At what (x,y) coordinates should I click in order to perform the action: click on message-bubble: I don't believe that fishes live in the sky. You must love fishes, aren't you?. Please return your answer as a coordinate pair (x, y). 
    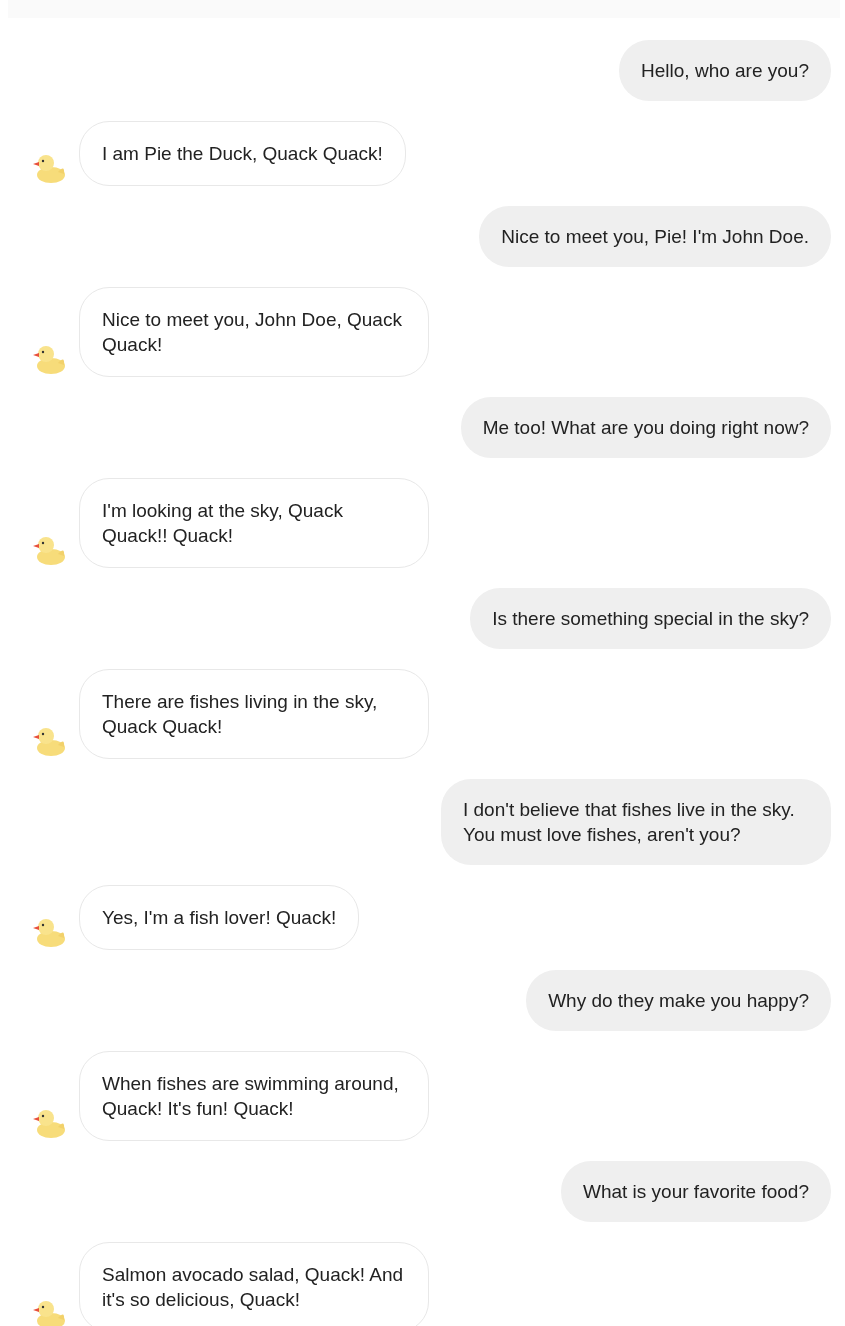
    Looking at the image, I should click on (636, 822).